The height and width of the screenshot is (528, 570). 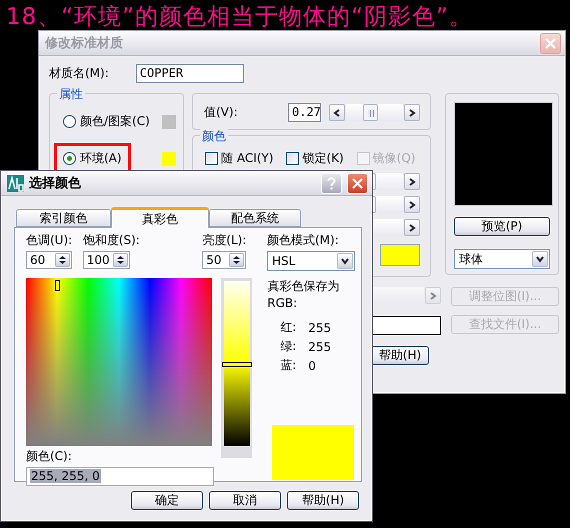 I want to click on tutorial-caption: 18、“环境”的颜色相当于物体的“阴影色”。, so click(x=239, y=17).